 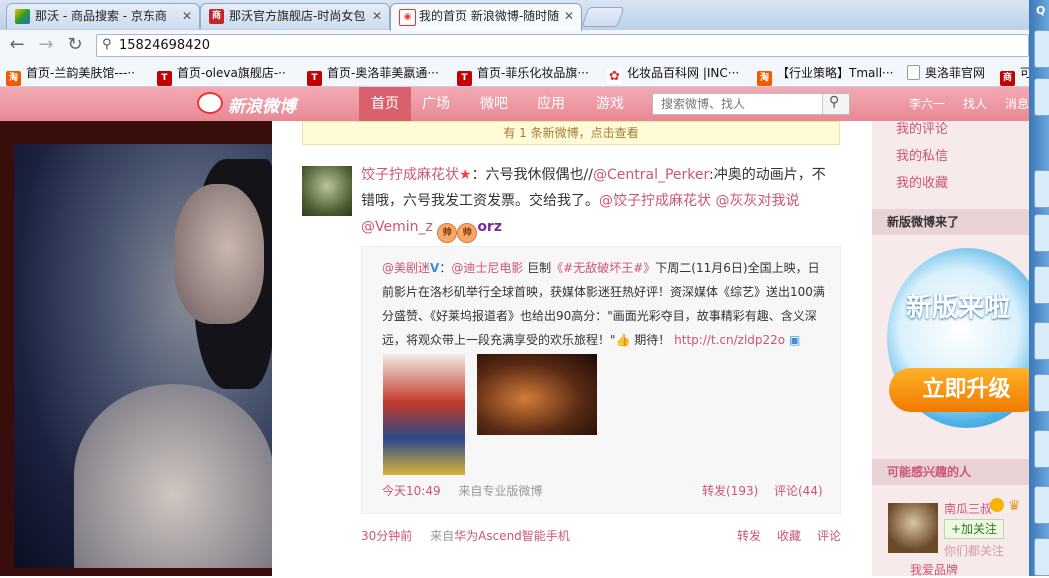 I want to click on favorite-link: 收藏, so click(x=789, y=535).